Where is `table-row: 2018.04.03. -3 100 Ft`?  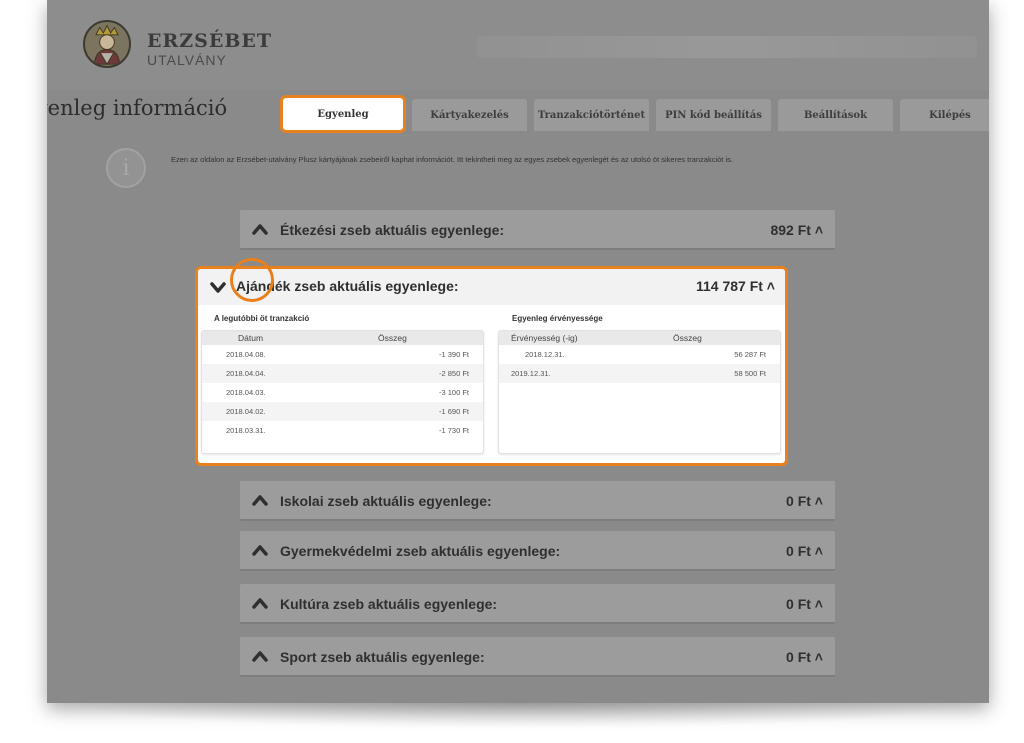 table-row: 2018.04.03. -3 100 Ft is located at coordinates (342, 392).